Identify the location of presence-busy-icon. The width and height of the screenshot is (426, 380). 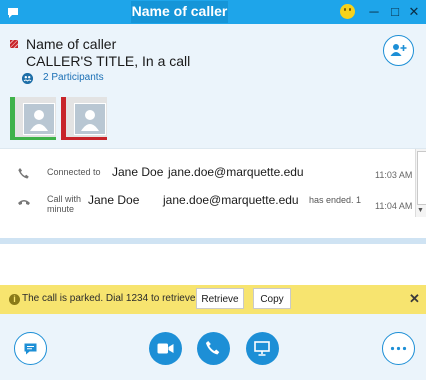
(14, 44).